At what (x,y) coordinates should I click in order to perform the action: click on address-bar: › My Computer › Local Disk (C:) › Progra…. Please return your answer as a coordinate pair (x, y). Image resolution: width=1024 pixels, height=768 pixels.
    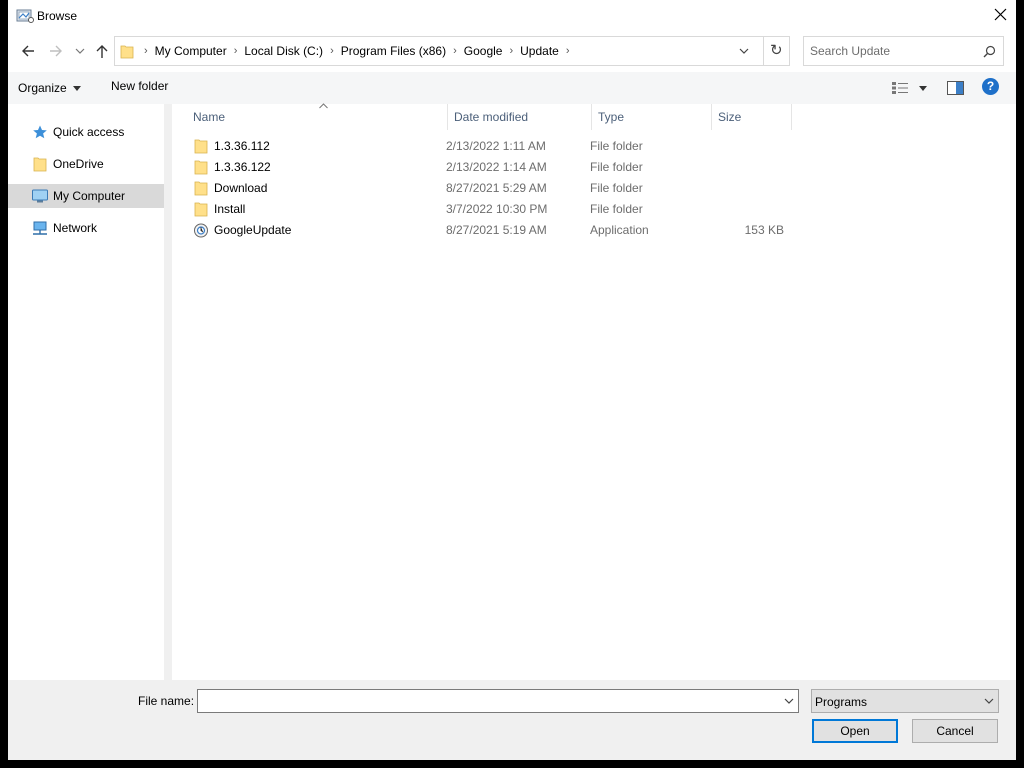
    Looking at the image, I should click on (439, 51).